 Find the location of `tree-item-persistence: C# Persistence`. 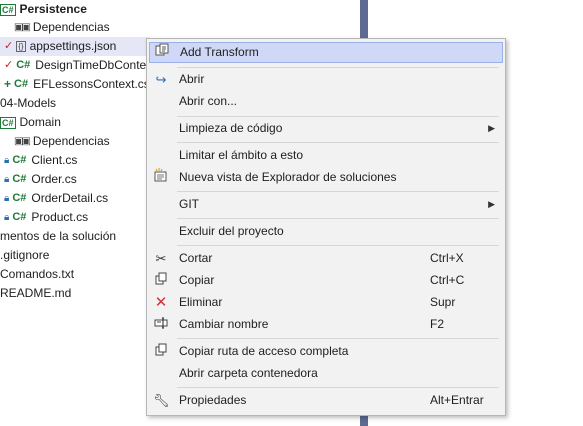

tree-item-persistence: C# Persistence is located at coordinates (43, 9).